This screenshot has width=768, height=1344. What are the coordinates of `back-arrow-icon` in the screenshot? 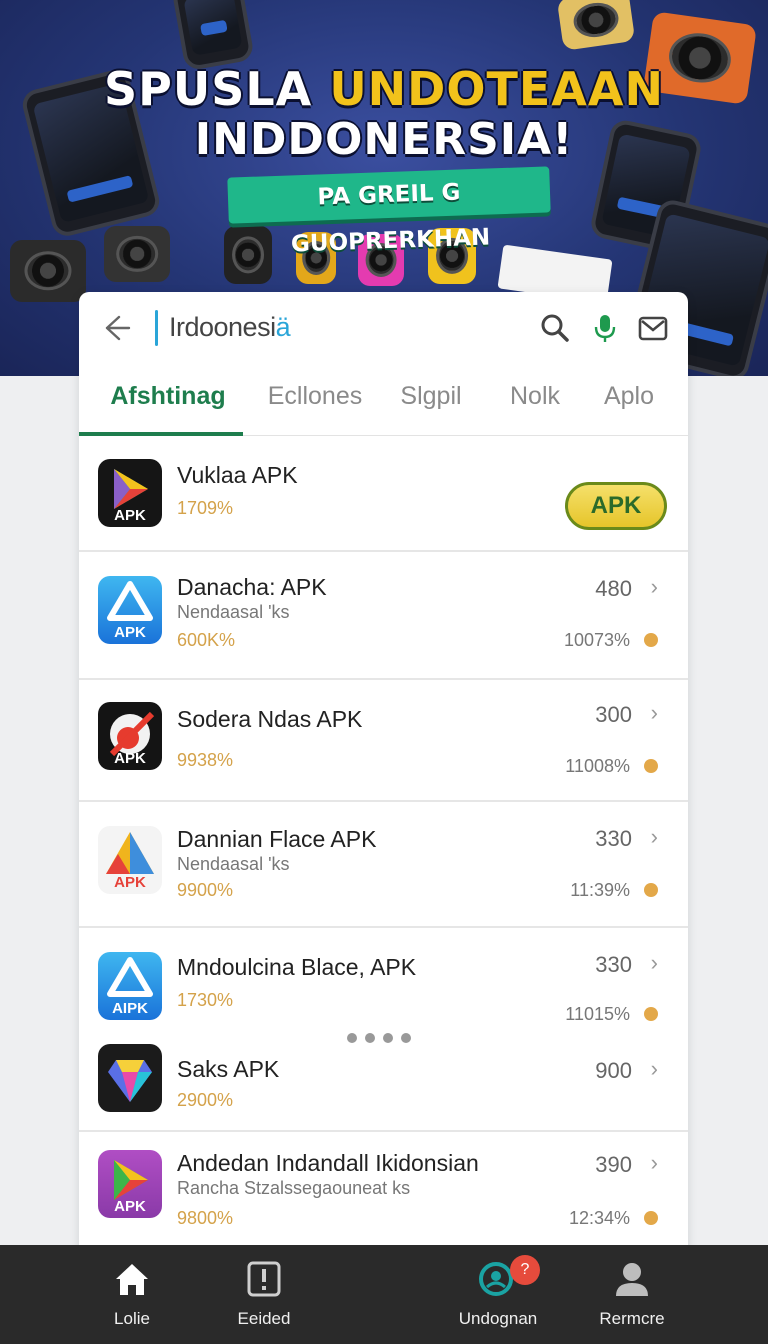 It's located at (115, 328).